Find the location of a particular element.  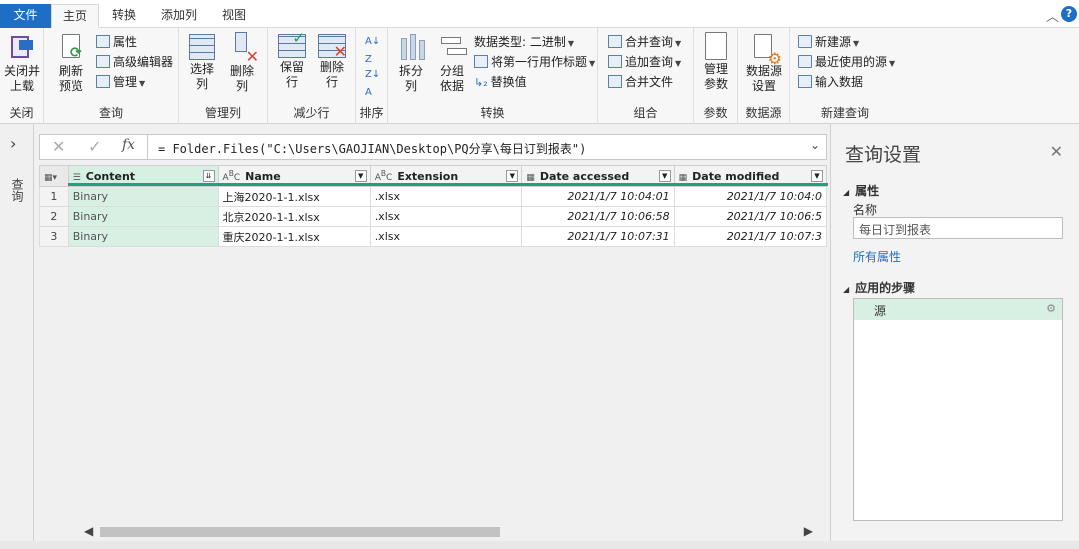

tab-file: 文件 is located at coordinates (25, 16).